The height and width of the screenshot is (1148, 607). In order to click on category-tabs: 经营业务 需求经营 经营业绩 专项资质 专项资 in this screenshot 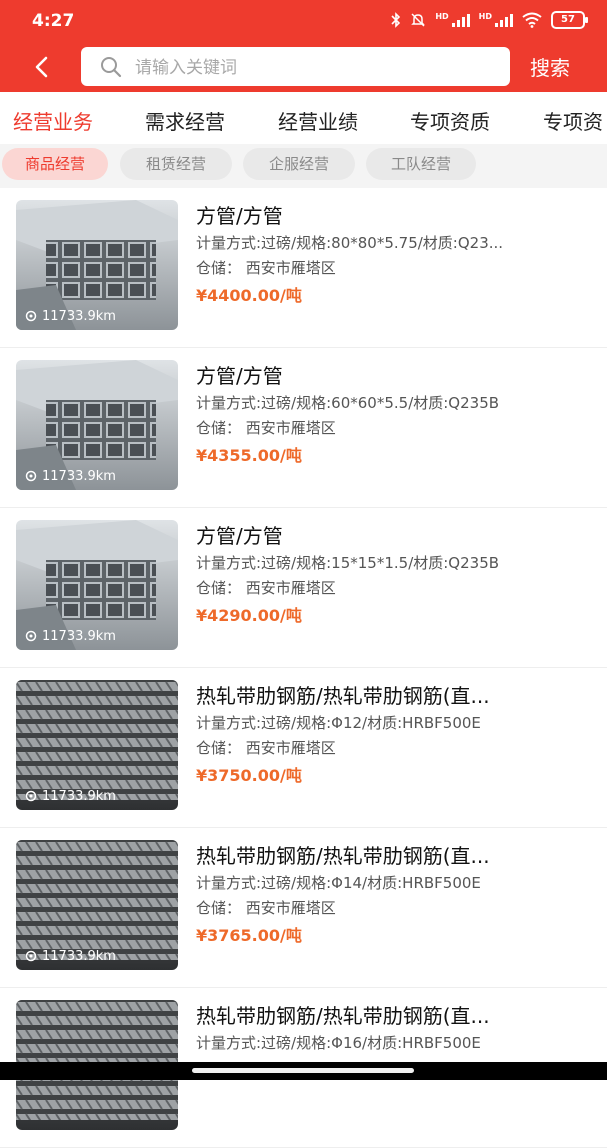, I will do `click(303, 118)`.